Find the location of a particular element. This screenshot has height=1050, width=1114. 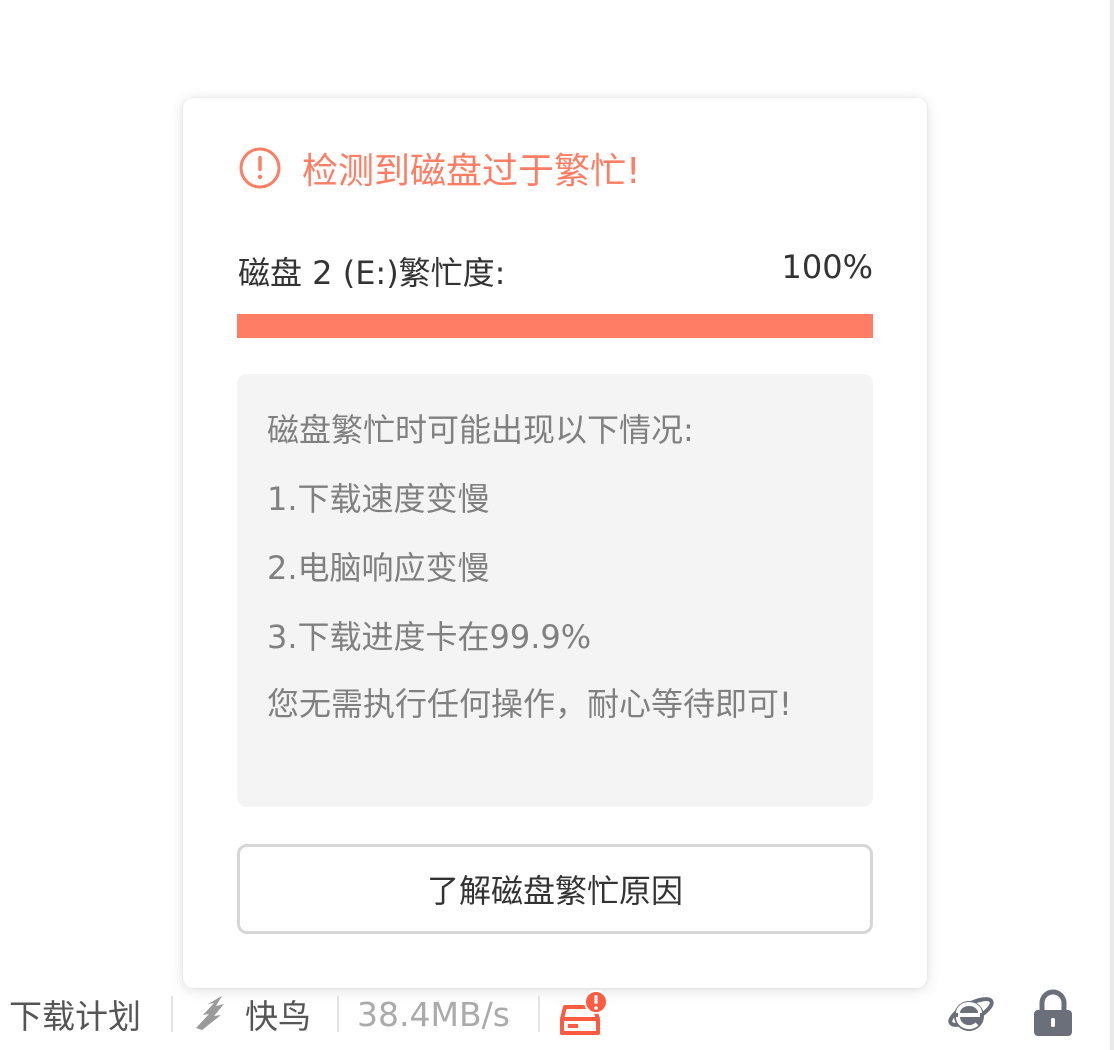

disk-busy-indicator-button is located at coordinates (582, 1014).